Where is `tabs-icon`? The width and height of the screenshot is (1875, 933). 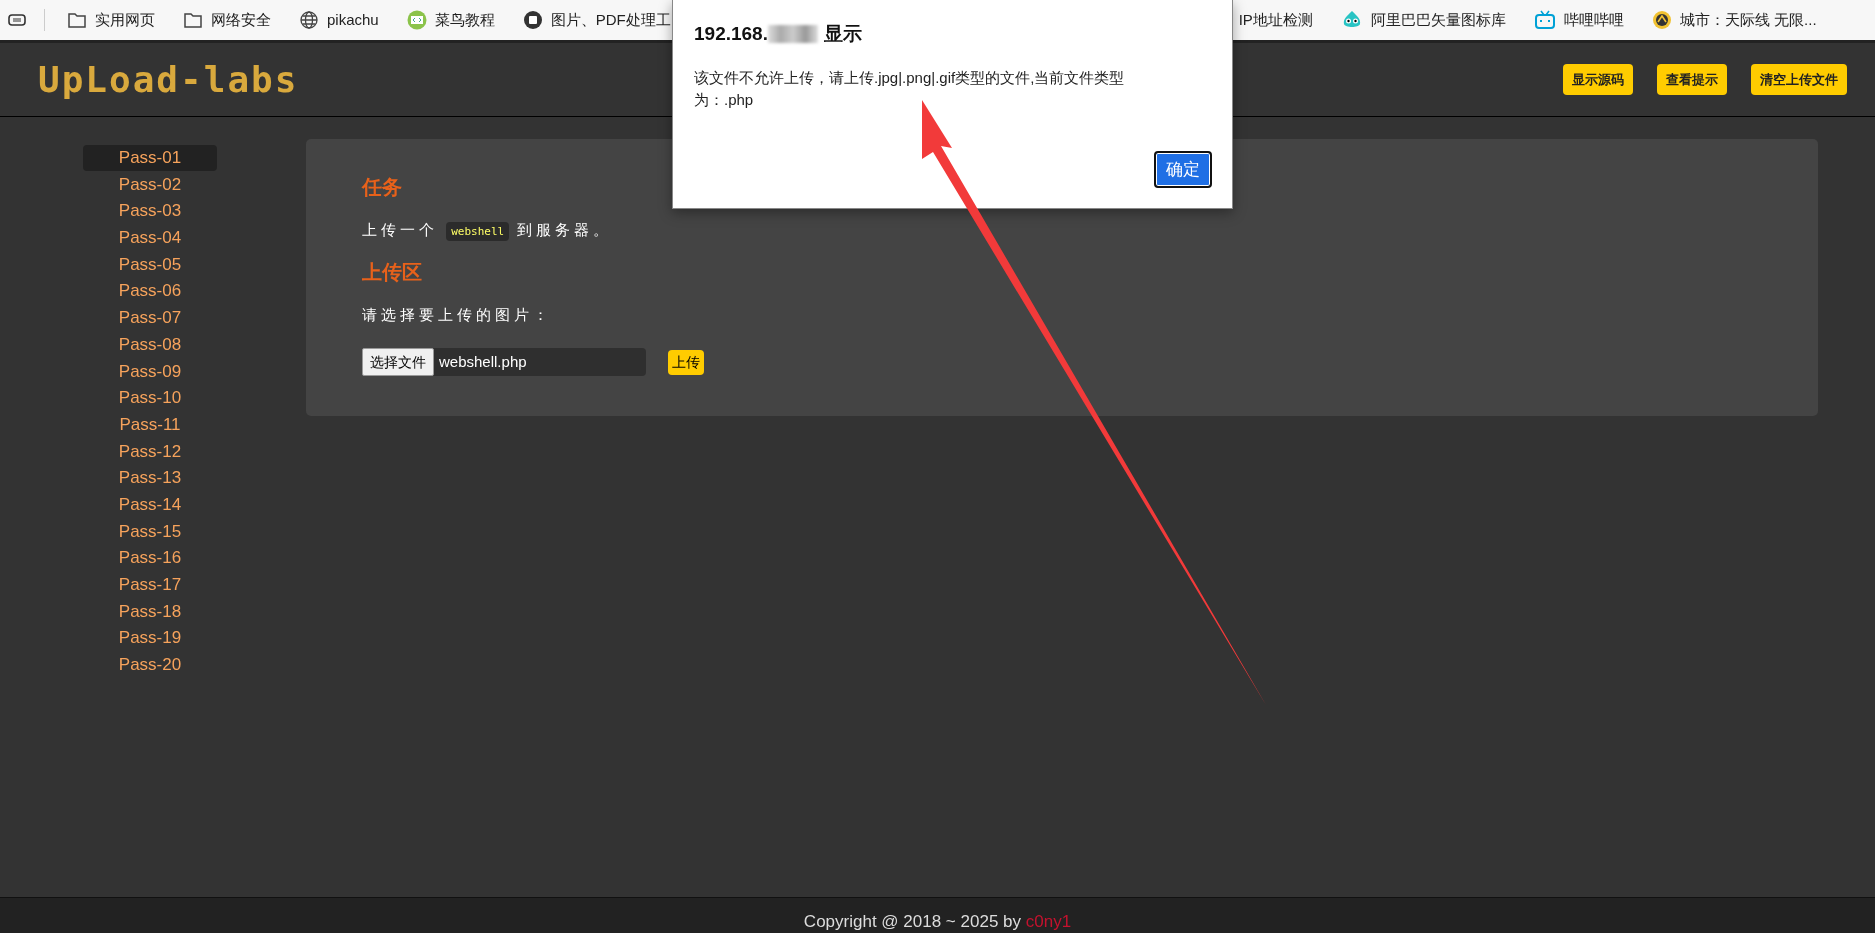
tabs-icon is located at coordinates (18, 20).